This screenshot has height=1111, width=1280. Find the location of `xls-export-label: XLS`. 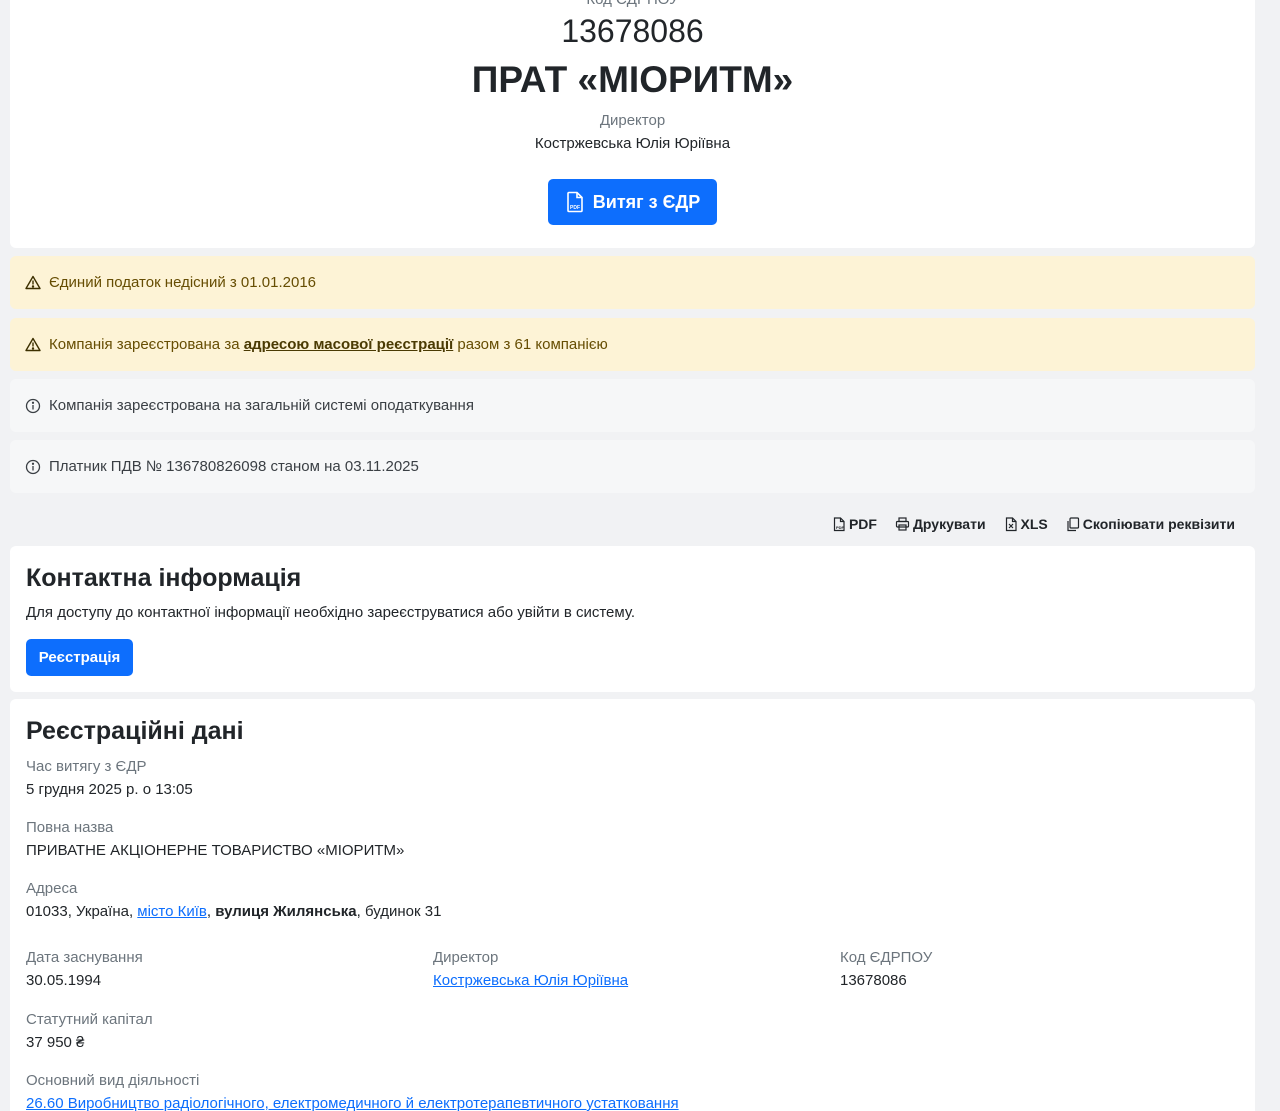

xls-export-label: XLS is located at coordinates (1034, 524).